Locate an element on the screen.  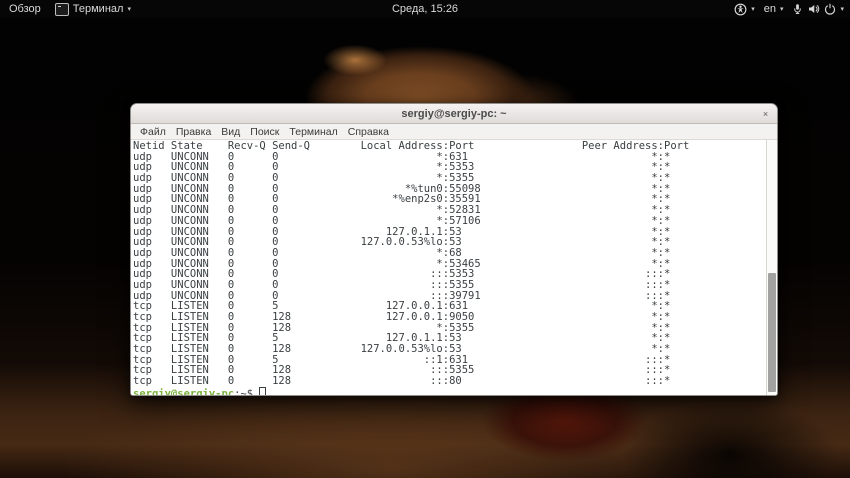
menu-edit: Правка is located at coordinates (193, 132).